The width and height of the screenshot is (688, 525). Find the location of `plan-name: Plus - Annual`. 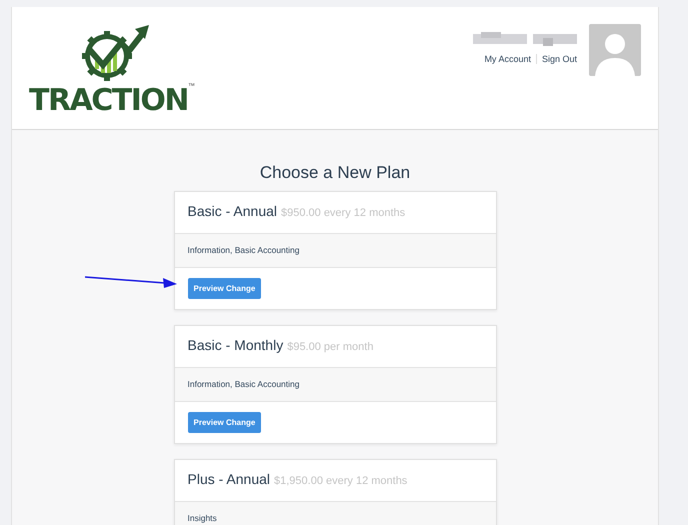

plan-name: Plus - Annual is located at coordinates (229, 479).